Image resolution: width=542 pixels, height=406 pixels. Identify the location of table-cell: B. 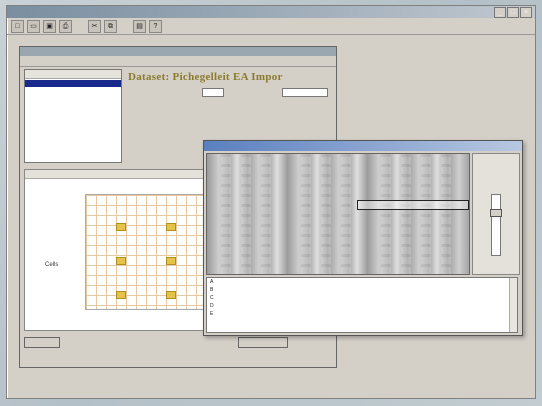
(212, 290).